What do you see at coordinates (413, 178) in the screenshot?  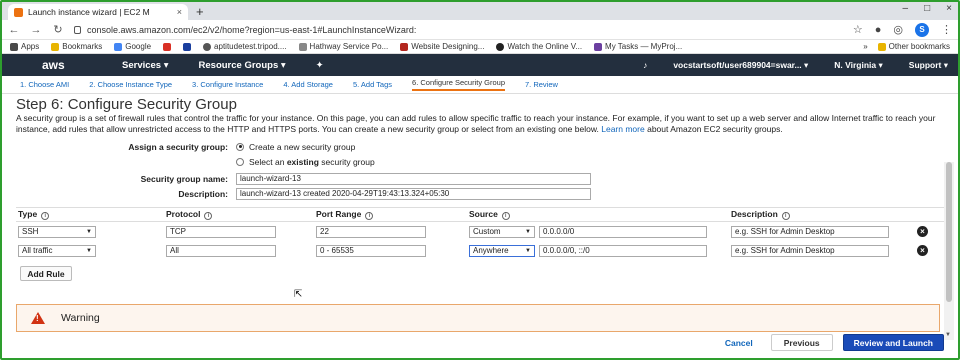 I see `sg-name-input: launch-wizard-13` at bounding box center [413, 178].